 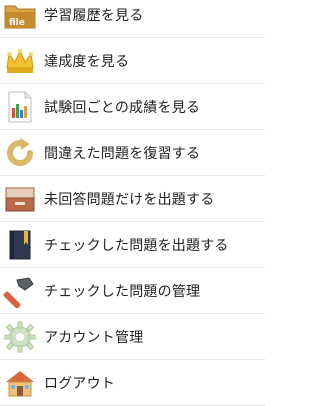 I want to click on book-icon, so click(x=20, y=245).